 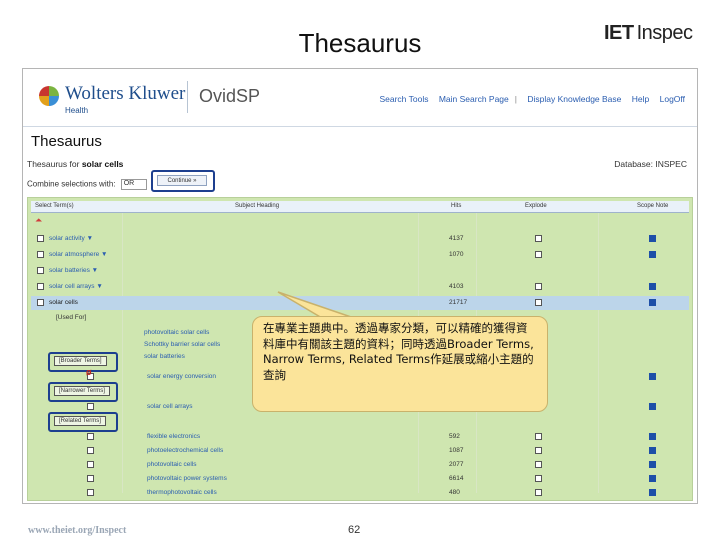 I want to click on inspec-logo-text: Inspec, so click(x=664, y=33).